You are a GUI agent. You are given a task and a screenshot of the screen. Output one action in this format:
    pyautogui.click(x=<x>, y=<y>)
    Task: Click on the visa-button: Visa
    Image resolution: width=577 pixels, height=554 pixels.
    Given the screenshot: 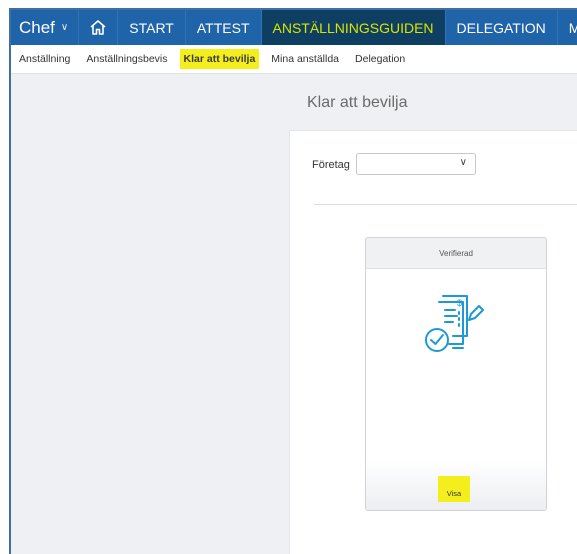 What is the action you would take?
    pyautogui.click(x=454, y=489)
    